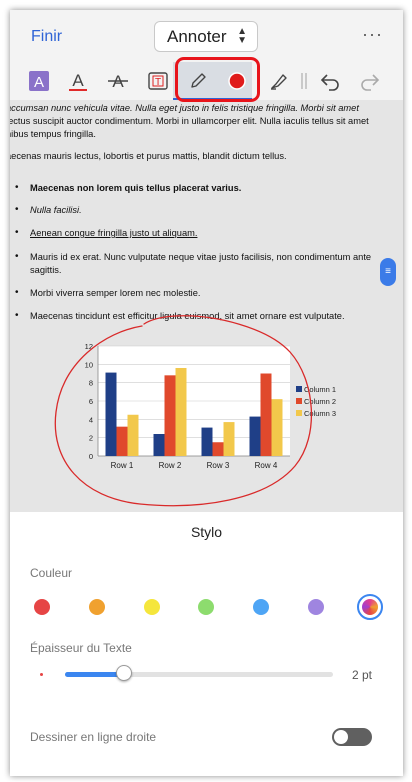 Image resolution: width=412 pixels, height=782 pixels. Describe the element at coordinates (217, 79) in the screenshot. I see `highlight-box` at that location.